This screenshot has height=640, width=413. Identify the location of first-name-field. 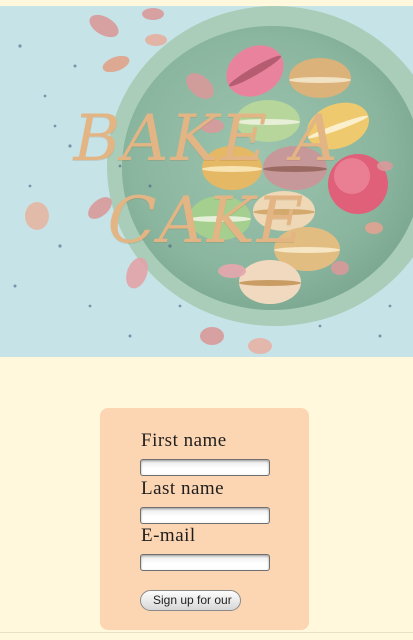
(205, 467).